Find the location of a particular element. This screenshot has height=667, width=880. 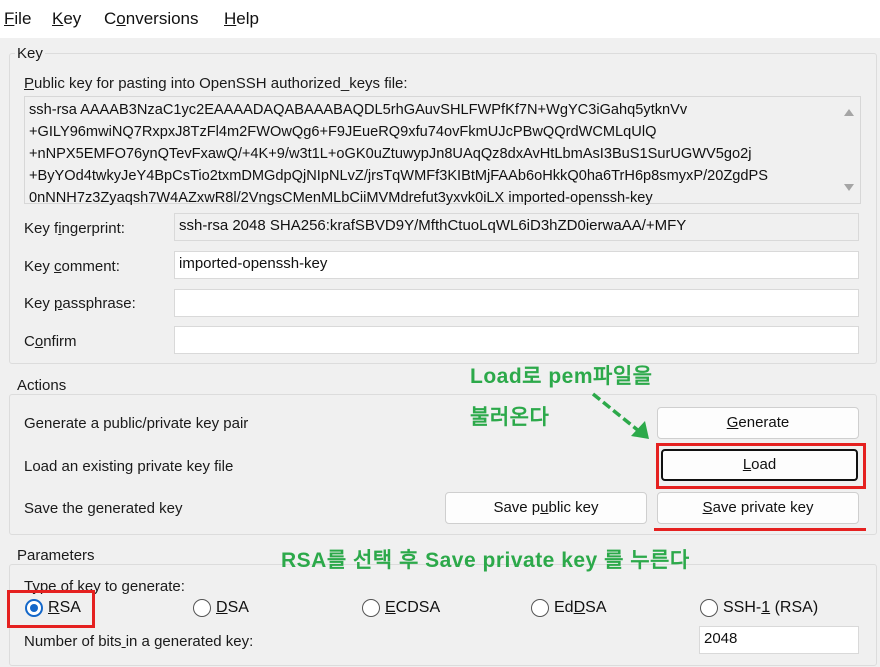

key-group-title: Key is located at coordinates (30, 53).